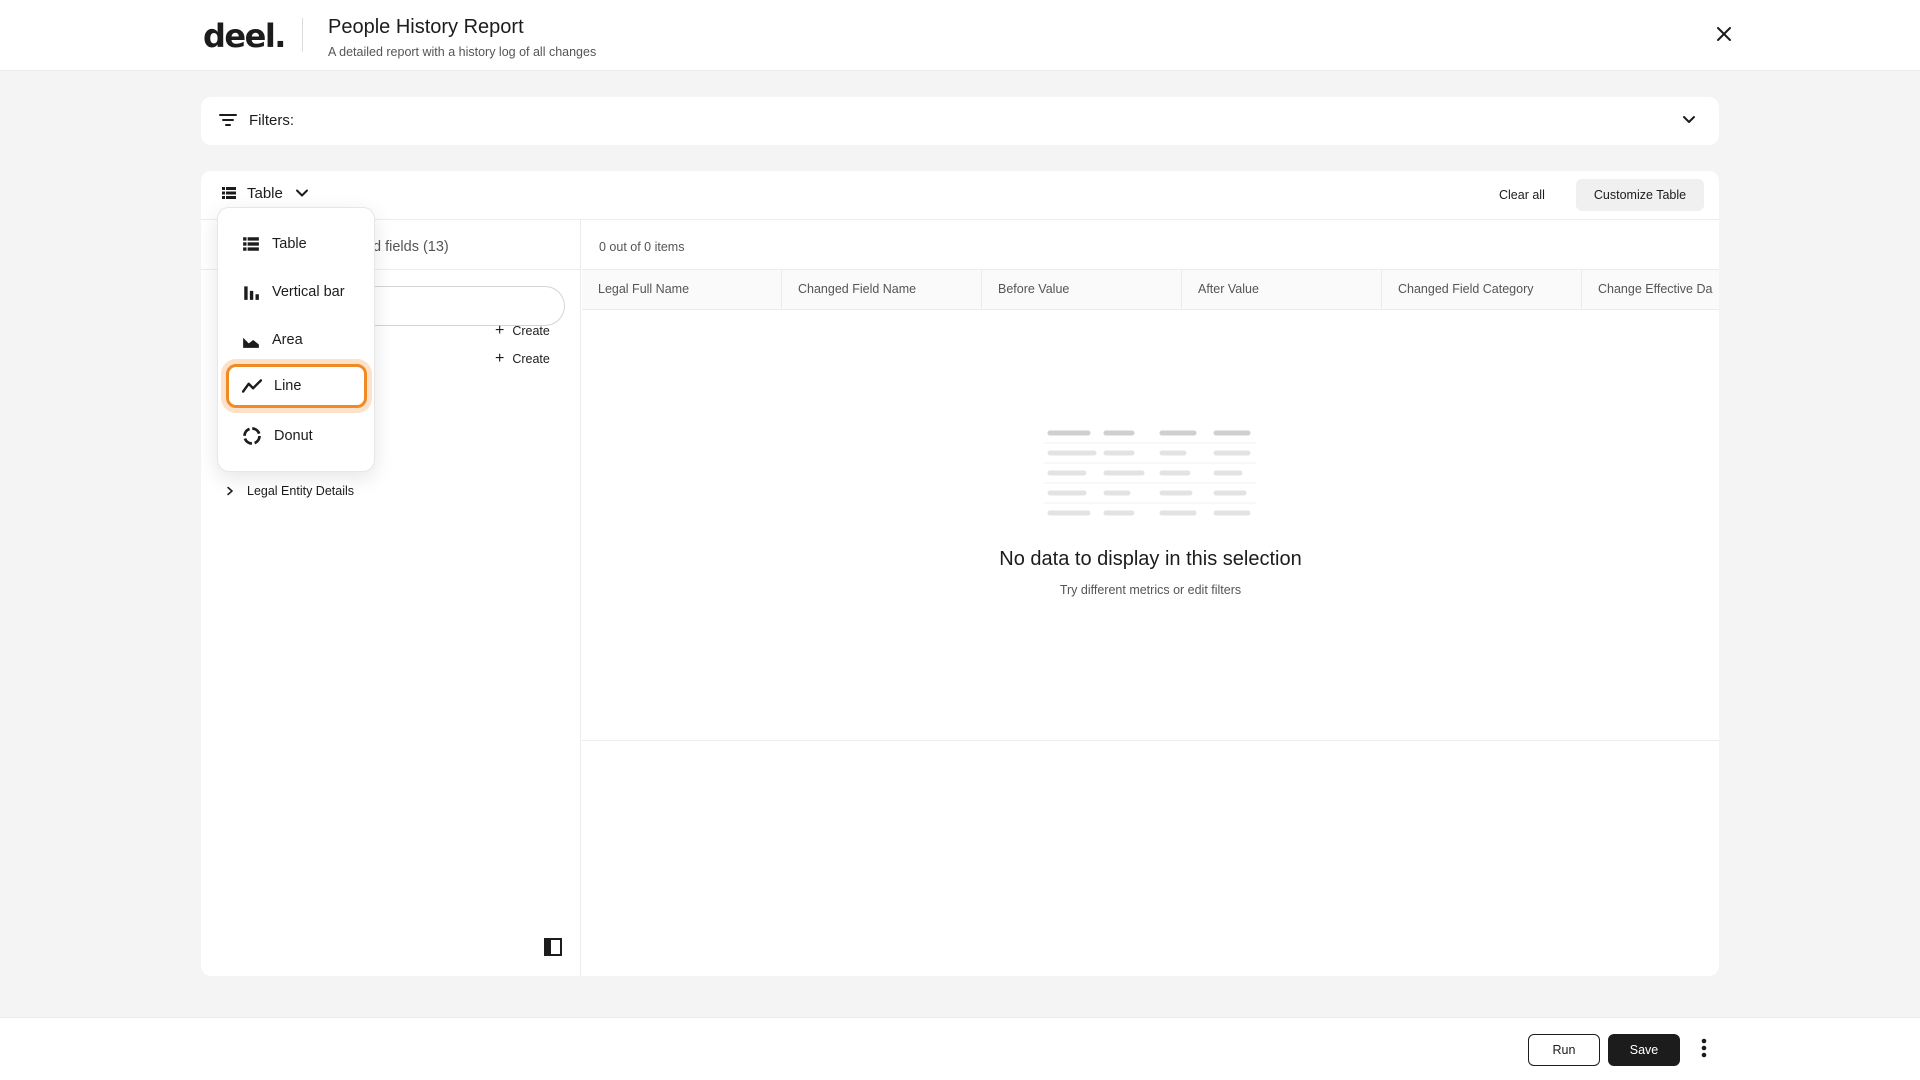 Image resolution: width=1920 pixels, height=1080 pixels. Describe the element at coordinates (1150, 559) in the screenshot. I see `empty-state-title: No data to display in this selection` at that location.